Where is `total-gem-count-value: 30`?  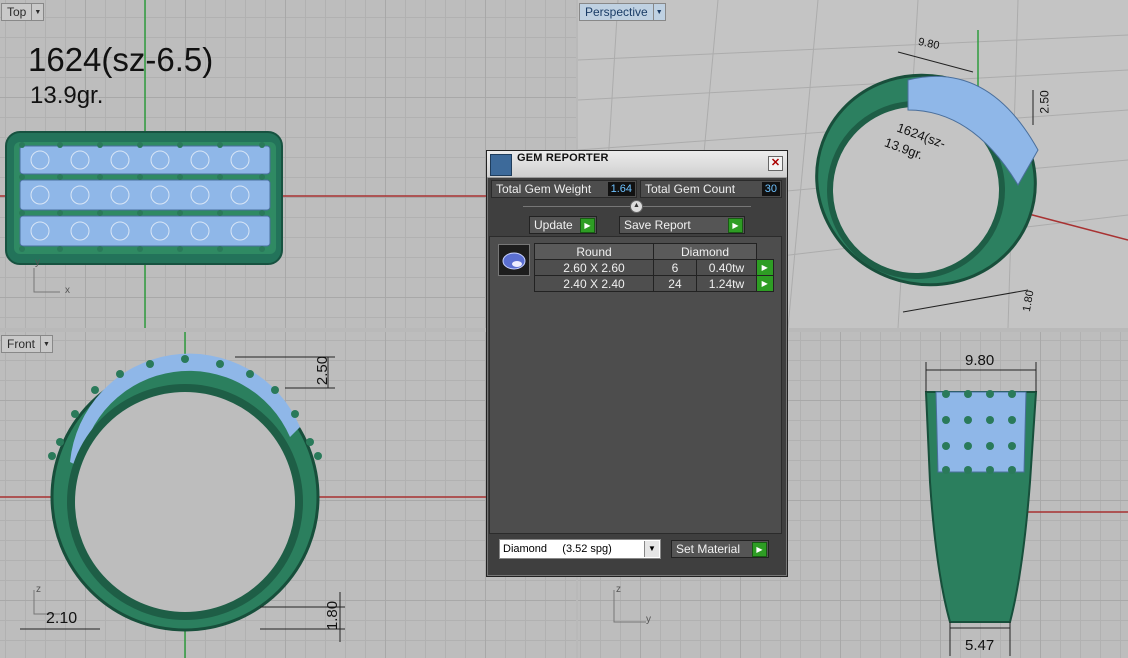 total-gem-count-value: 30 is located at coordinates (770, 189).